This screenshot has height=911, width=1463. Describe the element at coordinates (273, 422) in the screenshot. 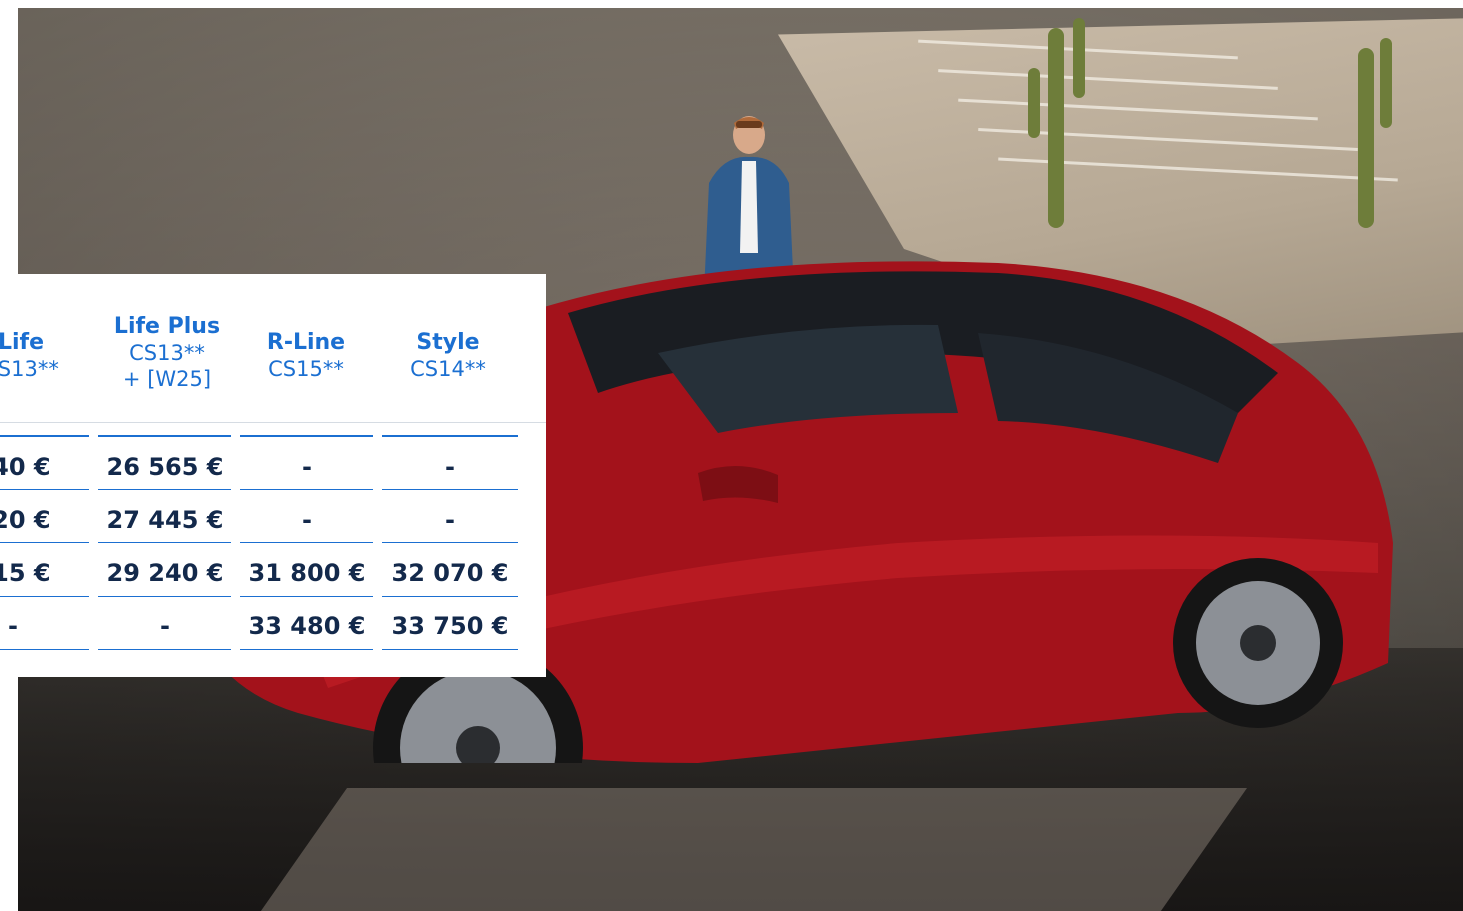

I see `header-divider` at that location.